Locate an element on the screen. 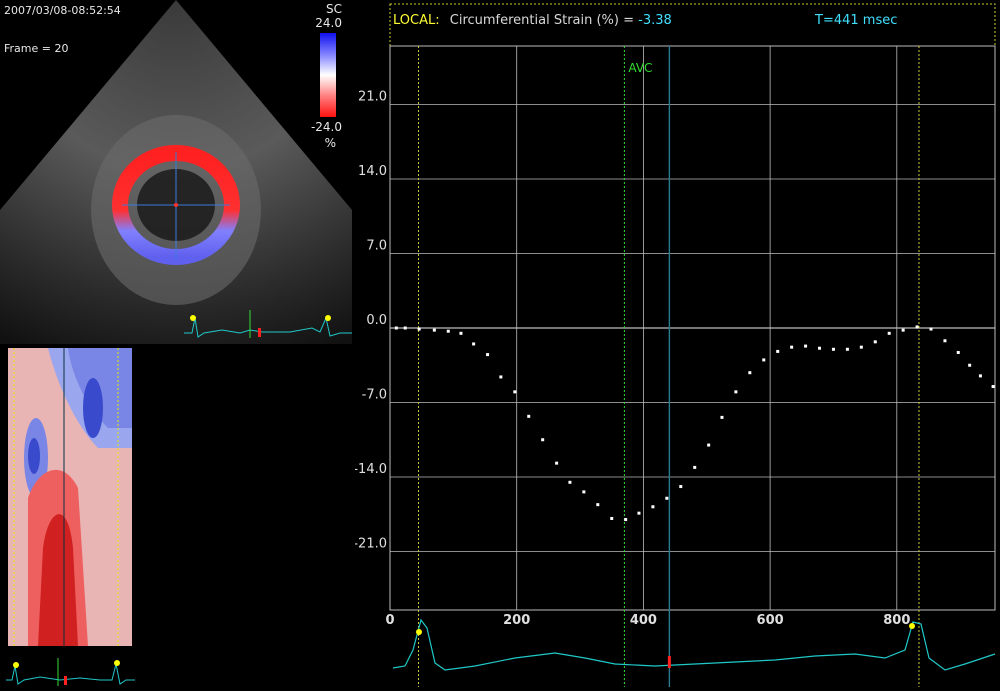  color-mmode-panel is located at coordinates (70, 497).